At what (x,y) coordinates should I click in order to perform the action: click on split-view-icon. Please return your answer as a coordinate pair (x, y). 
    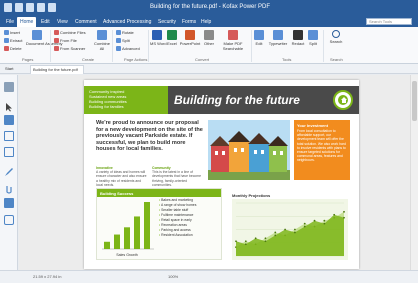
    Looking at the image, I should click on (313, 35).